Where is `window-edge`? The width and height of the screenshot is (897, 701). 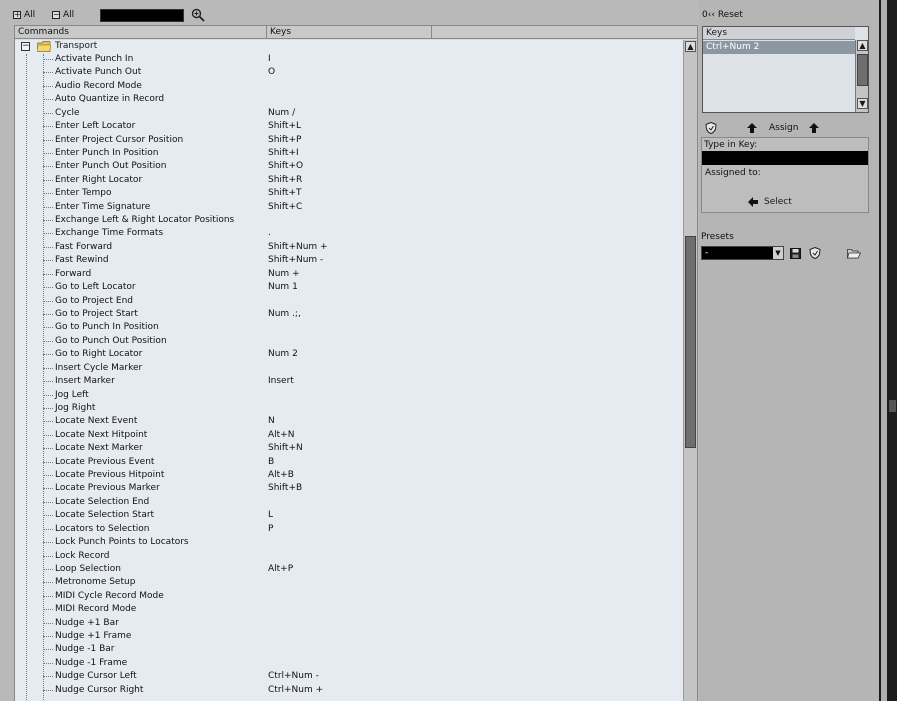
window-edge is located at coordinates (888, 350).